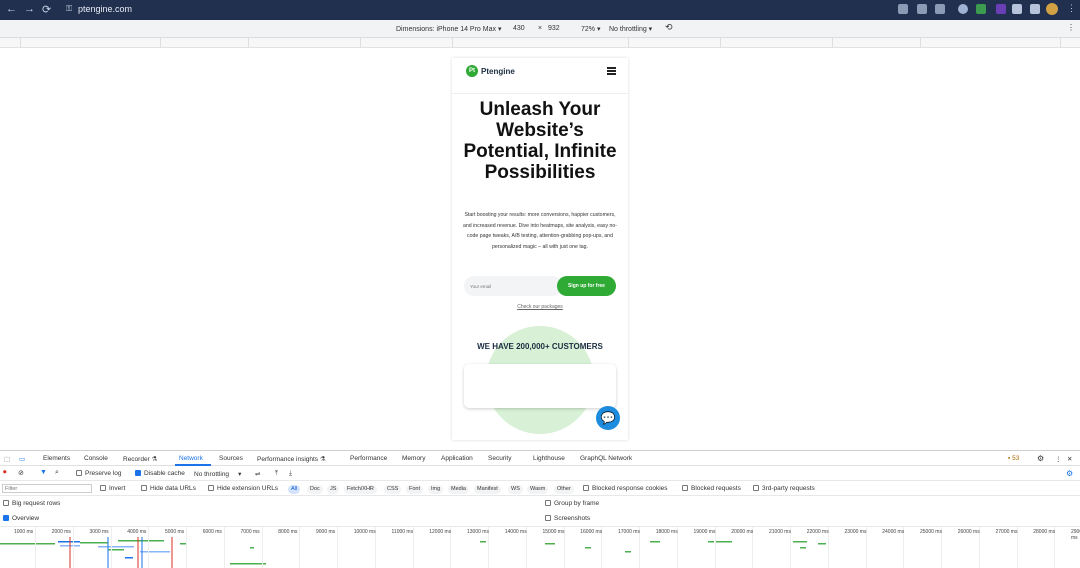  I want to click on ptengine-logo-text: Ptengine, so click(498, 71).